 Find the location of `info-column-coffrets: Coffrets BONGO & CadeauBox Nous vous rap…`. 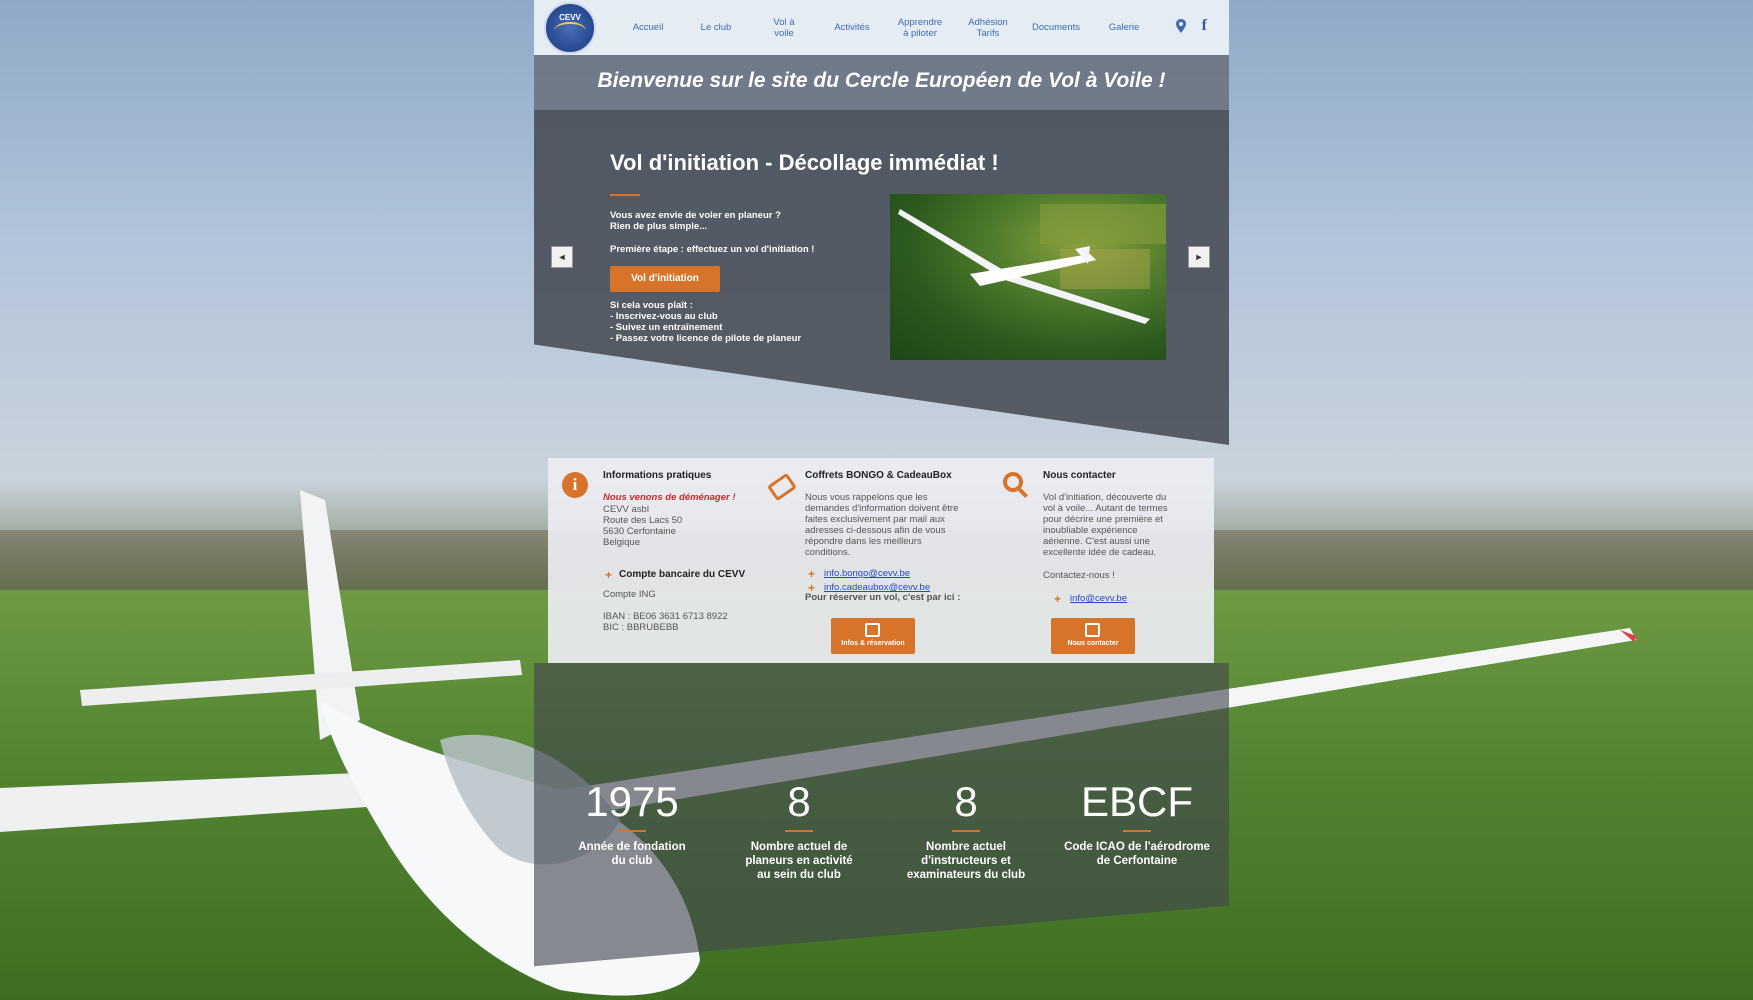

info-column-coffrets: Coffrets BONGO & CadeauBox Nous vous rap… is located at coordinates (877, 560).